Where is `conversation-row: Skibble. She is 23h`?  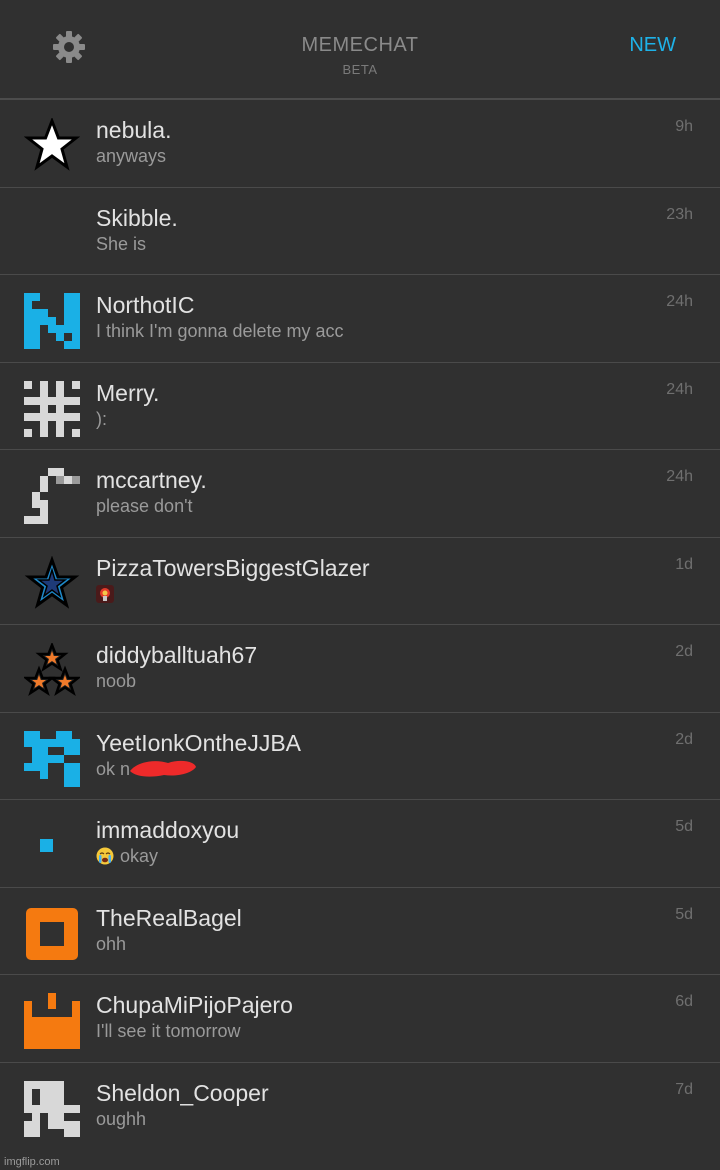 conversation-row: Skibble. She is 23h is located at coordinates (360, 231).